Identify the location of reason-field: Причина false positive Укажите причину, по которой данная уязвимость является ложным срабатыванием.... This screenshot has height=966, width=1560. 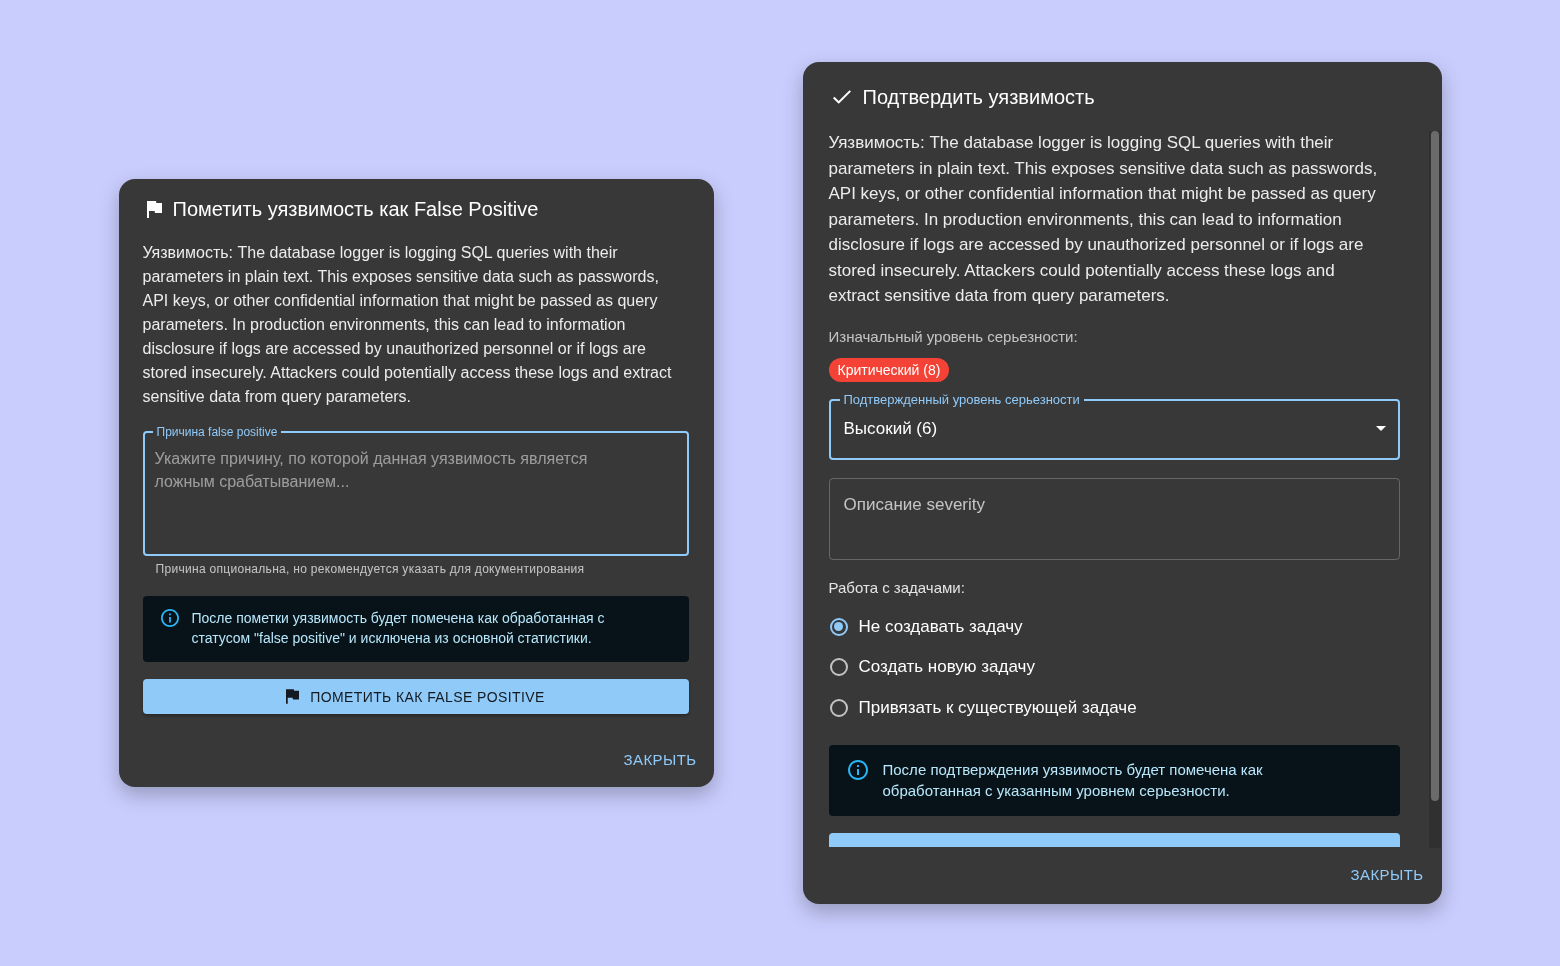
(415, 490).